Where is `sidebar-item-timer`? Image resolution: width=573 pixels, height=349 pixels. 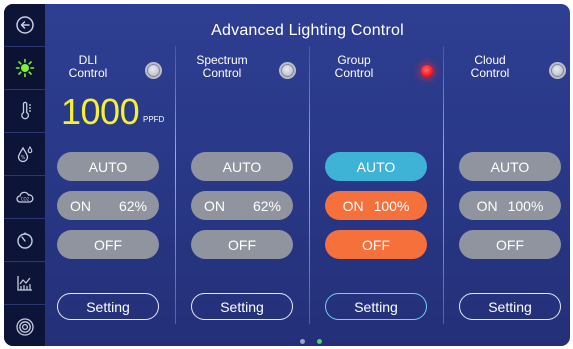 sidebar-item-timer is located at coordinates (24, 240).